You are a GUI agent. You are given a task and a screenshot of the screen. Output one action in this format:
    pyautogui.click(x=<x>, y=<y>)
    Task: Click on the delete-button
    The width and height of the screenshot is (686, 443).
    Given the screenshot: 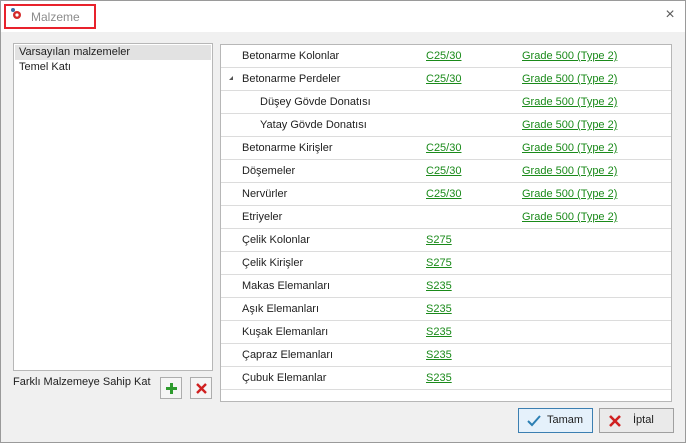 What is the action you would take?
    pyautogui.click(x=201, y=388)
    